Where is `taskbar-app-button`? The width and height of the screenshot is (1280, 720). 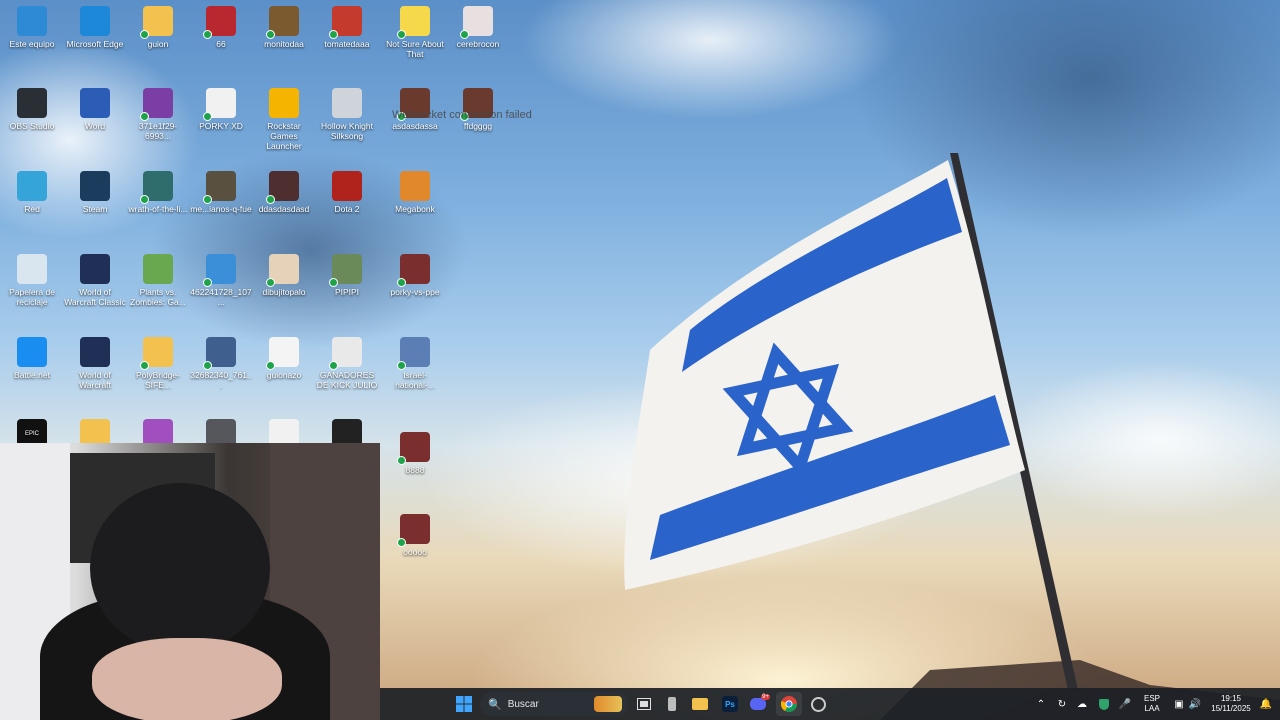 taskbar-app-button is located at coordinates (672, 704).